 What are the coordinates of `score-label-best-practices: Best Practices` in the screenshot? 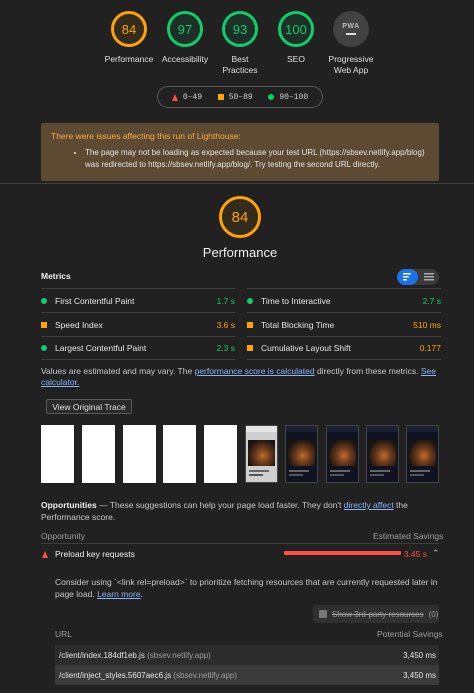 It's located at (240, 64).